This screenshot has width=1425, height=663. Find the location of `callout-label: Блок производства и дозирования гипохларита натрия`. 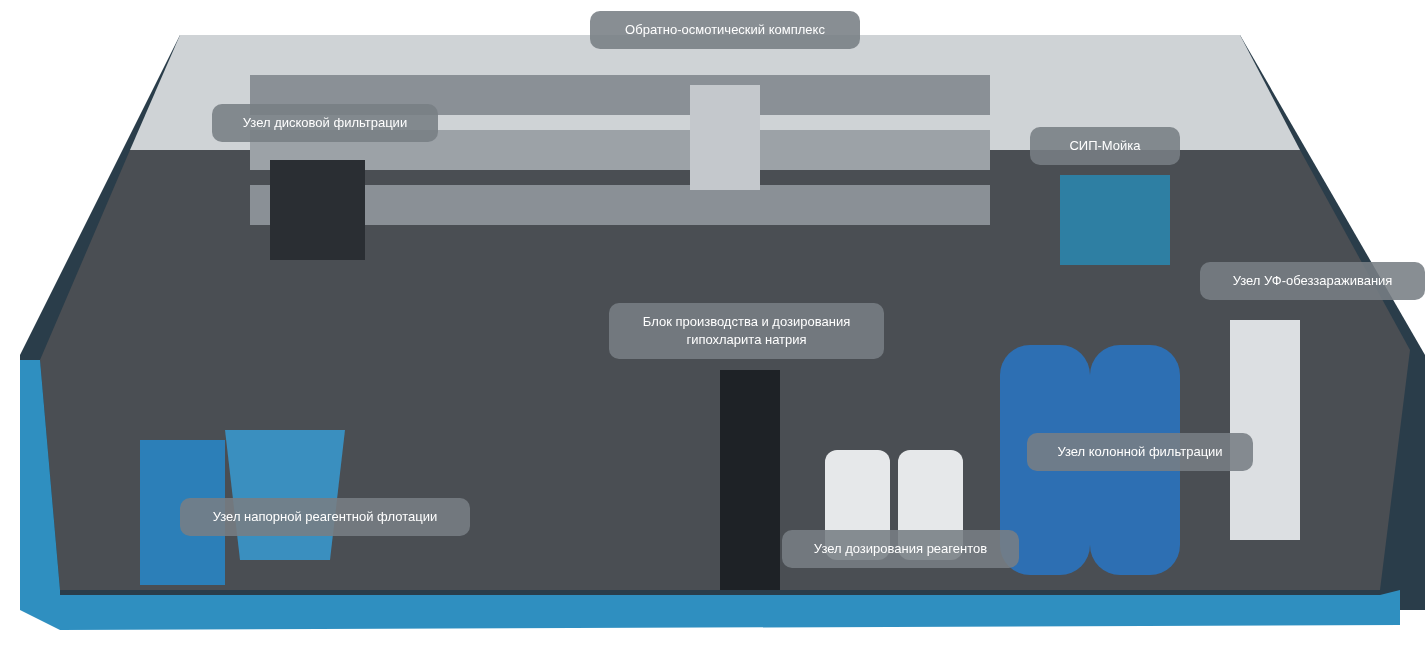

callout-label: Блок производства и дозирования гипохларита натрия is located at coordinates (746, 331).